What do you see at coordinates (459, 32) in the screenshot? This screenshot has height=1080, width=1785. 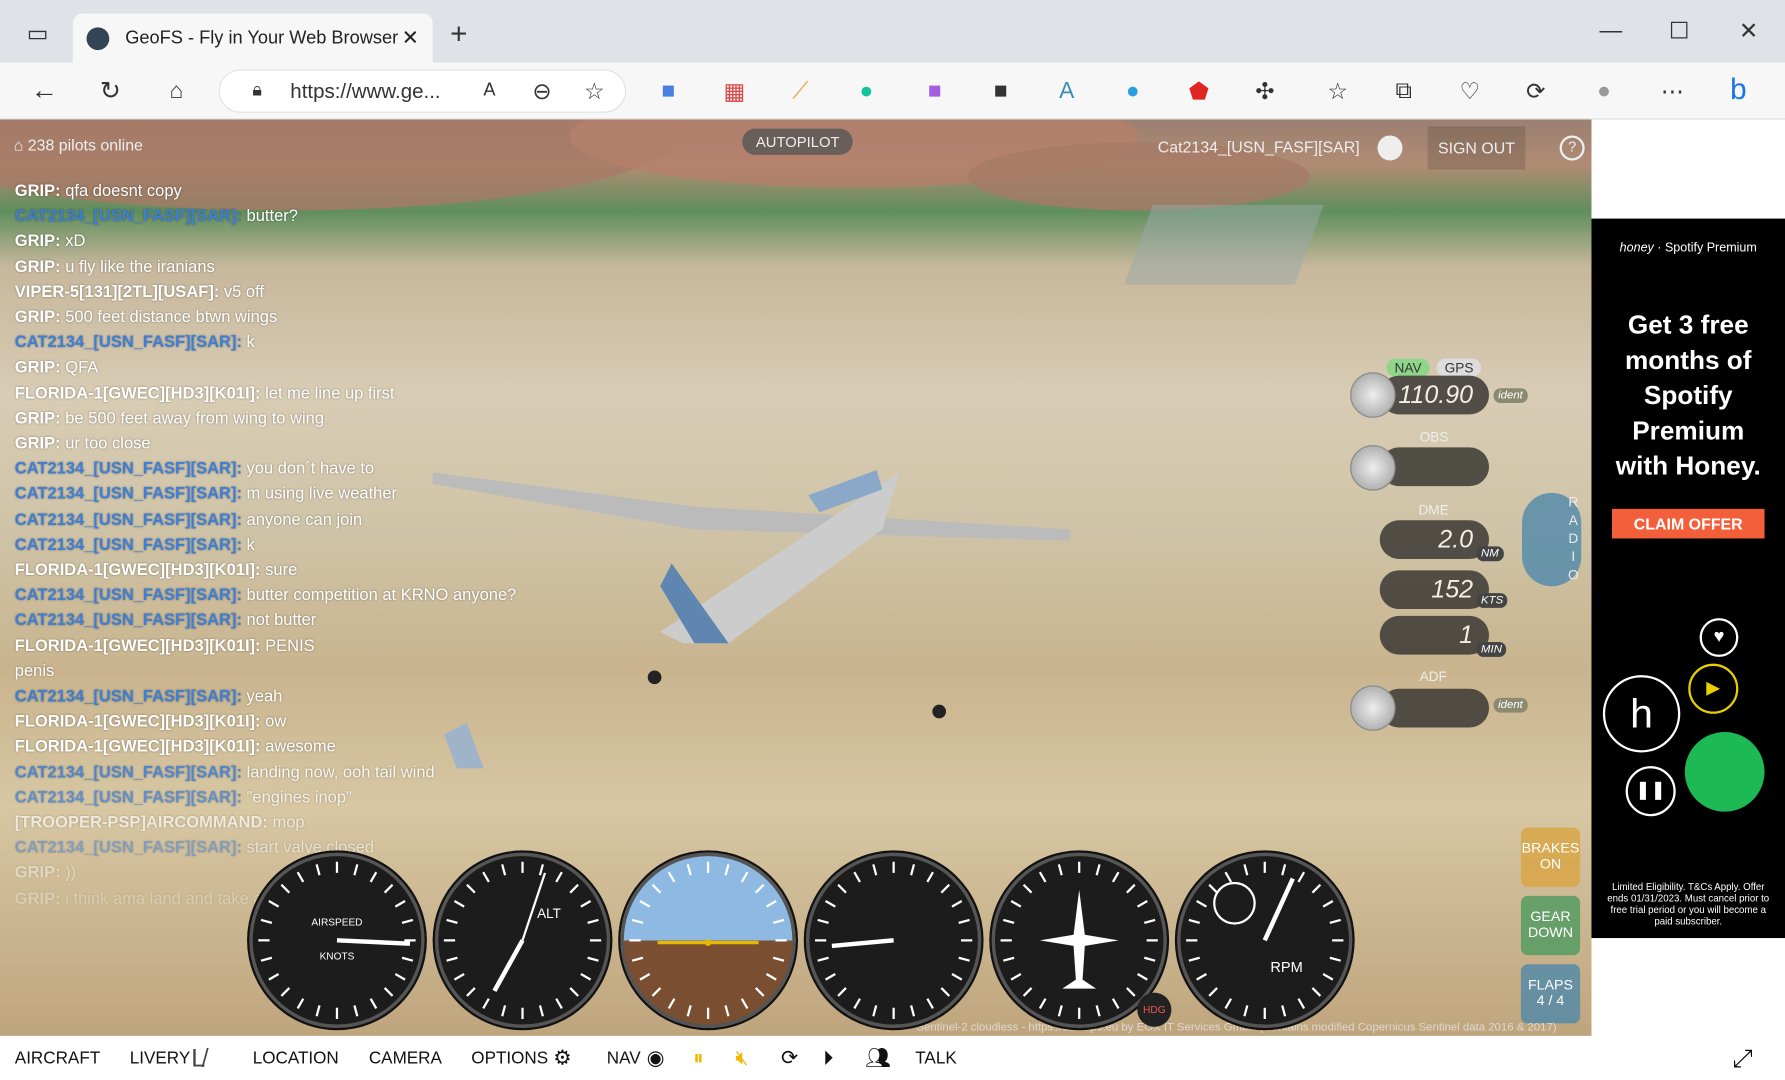 I see `new-tab-icon: +` at bounding box center [459, 32].